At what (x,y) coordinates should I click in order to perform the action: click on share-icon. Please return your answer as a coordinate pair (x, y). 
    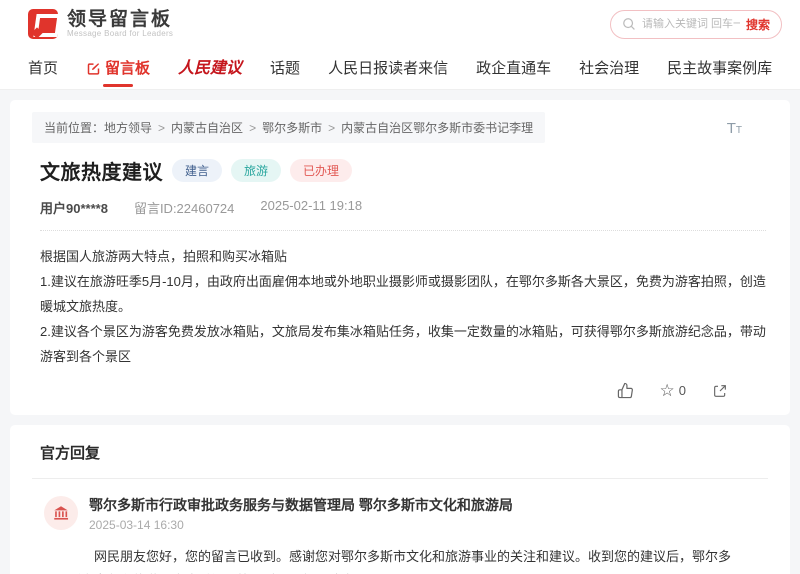
    Looking at the image, I should click on (720, 390).